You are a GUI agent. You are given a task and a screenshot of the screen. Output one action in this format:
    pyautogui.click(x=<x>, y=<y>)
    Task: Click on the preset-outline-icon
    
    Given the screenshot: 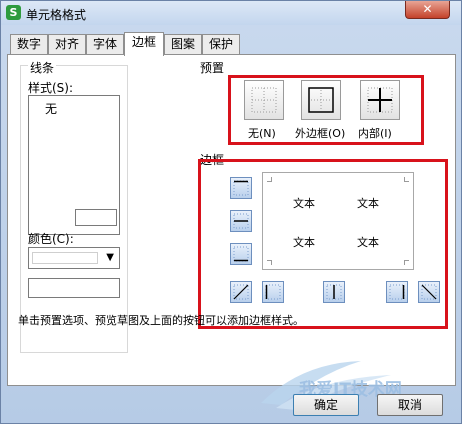 What is the action you would take?
    pyautogui.click(x=321, y=100)
    